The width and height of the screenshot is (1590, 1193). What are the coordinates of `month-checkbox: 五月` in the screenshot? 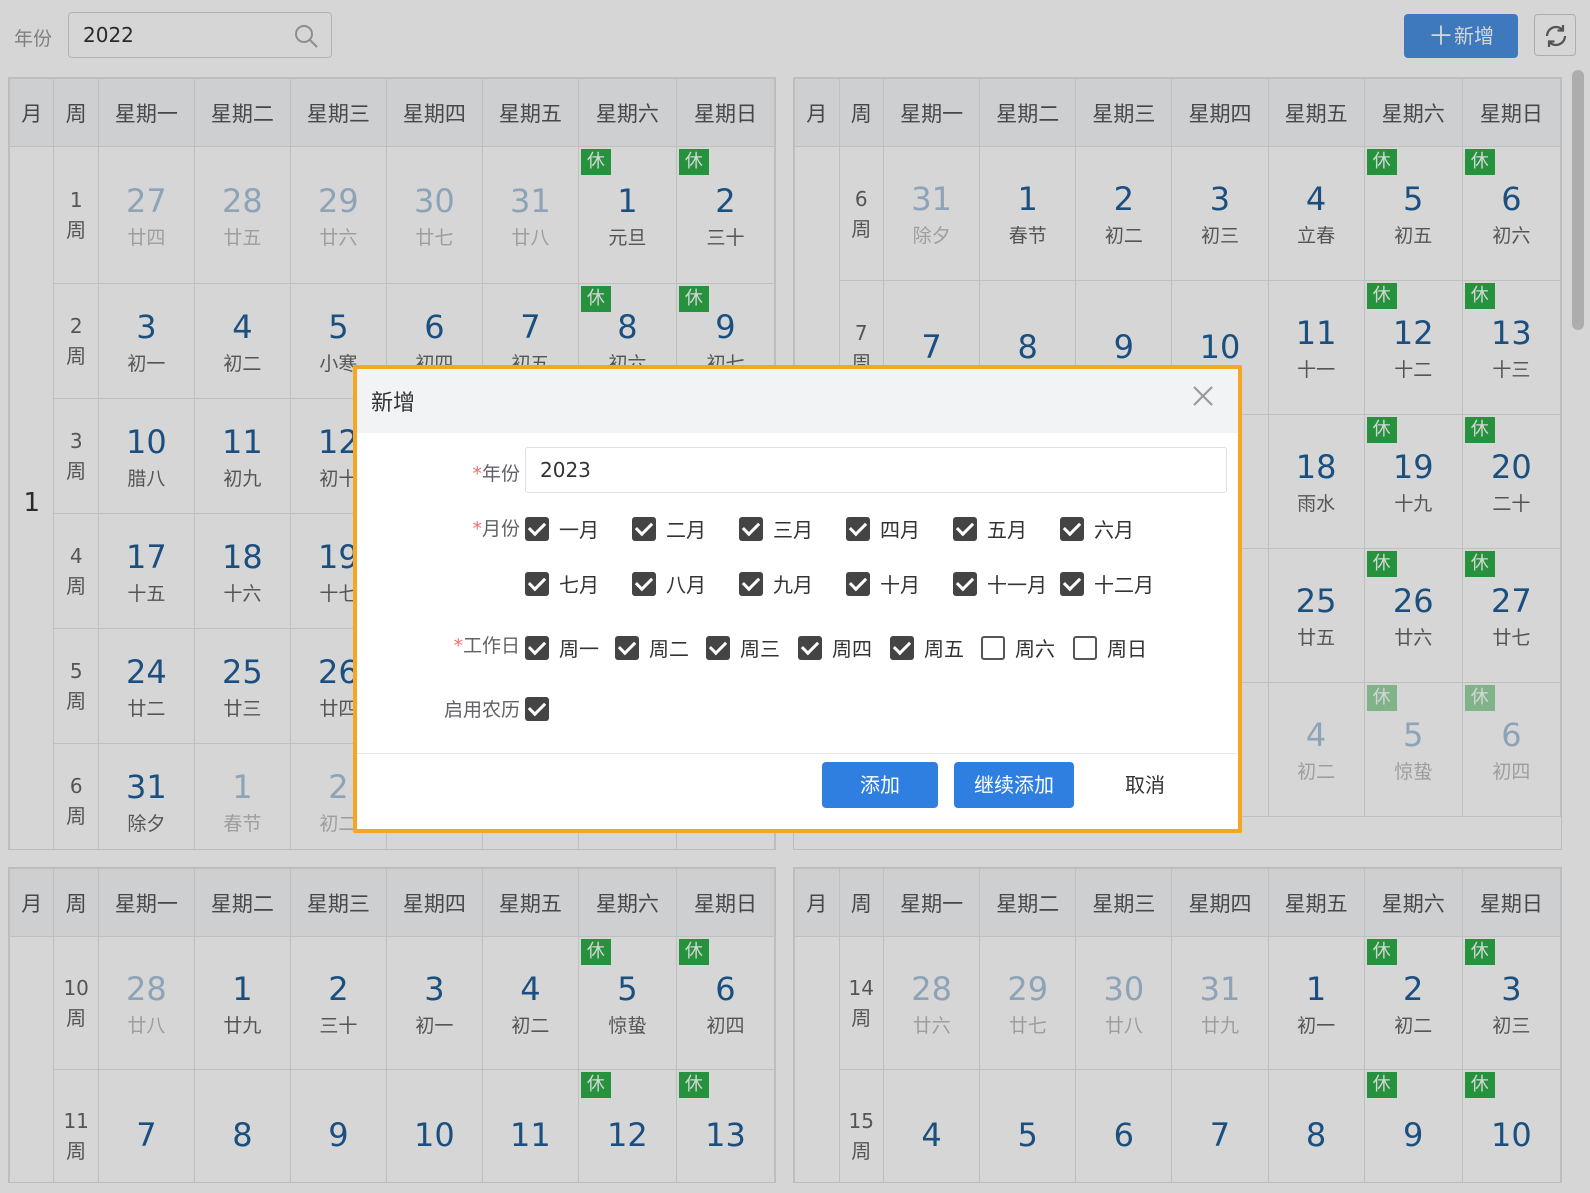 It's located at (990, 528).